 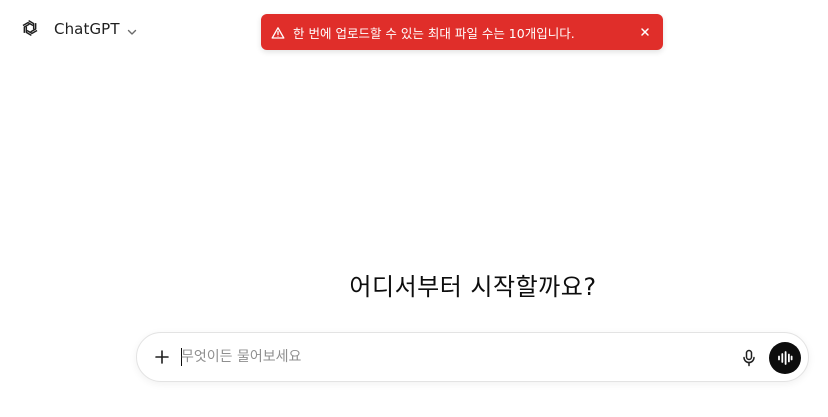 I want to click on toast-message: 한 번에 업로드할 수 있는 최대 파일 수는 10개입니다., so click(x=434, y=33).